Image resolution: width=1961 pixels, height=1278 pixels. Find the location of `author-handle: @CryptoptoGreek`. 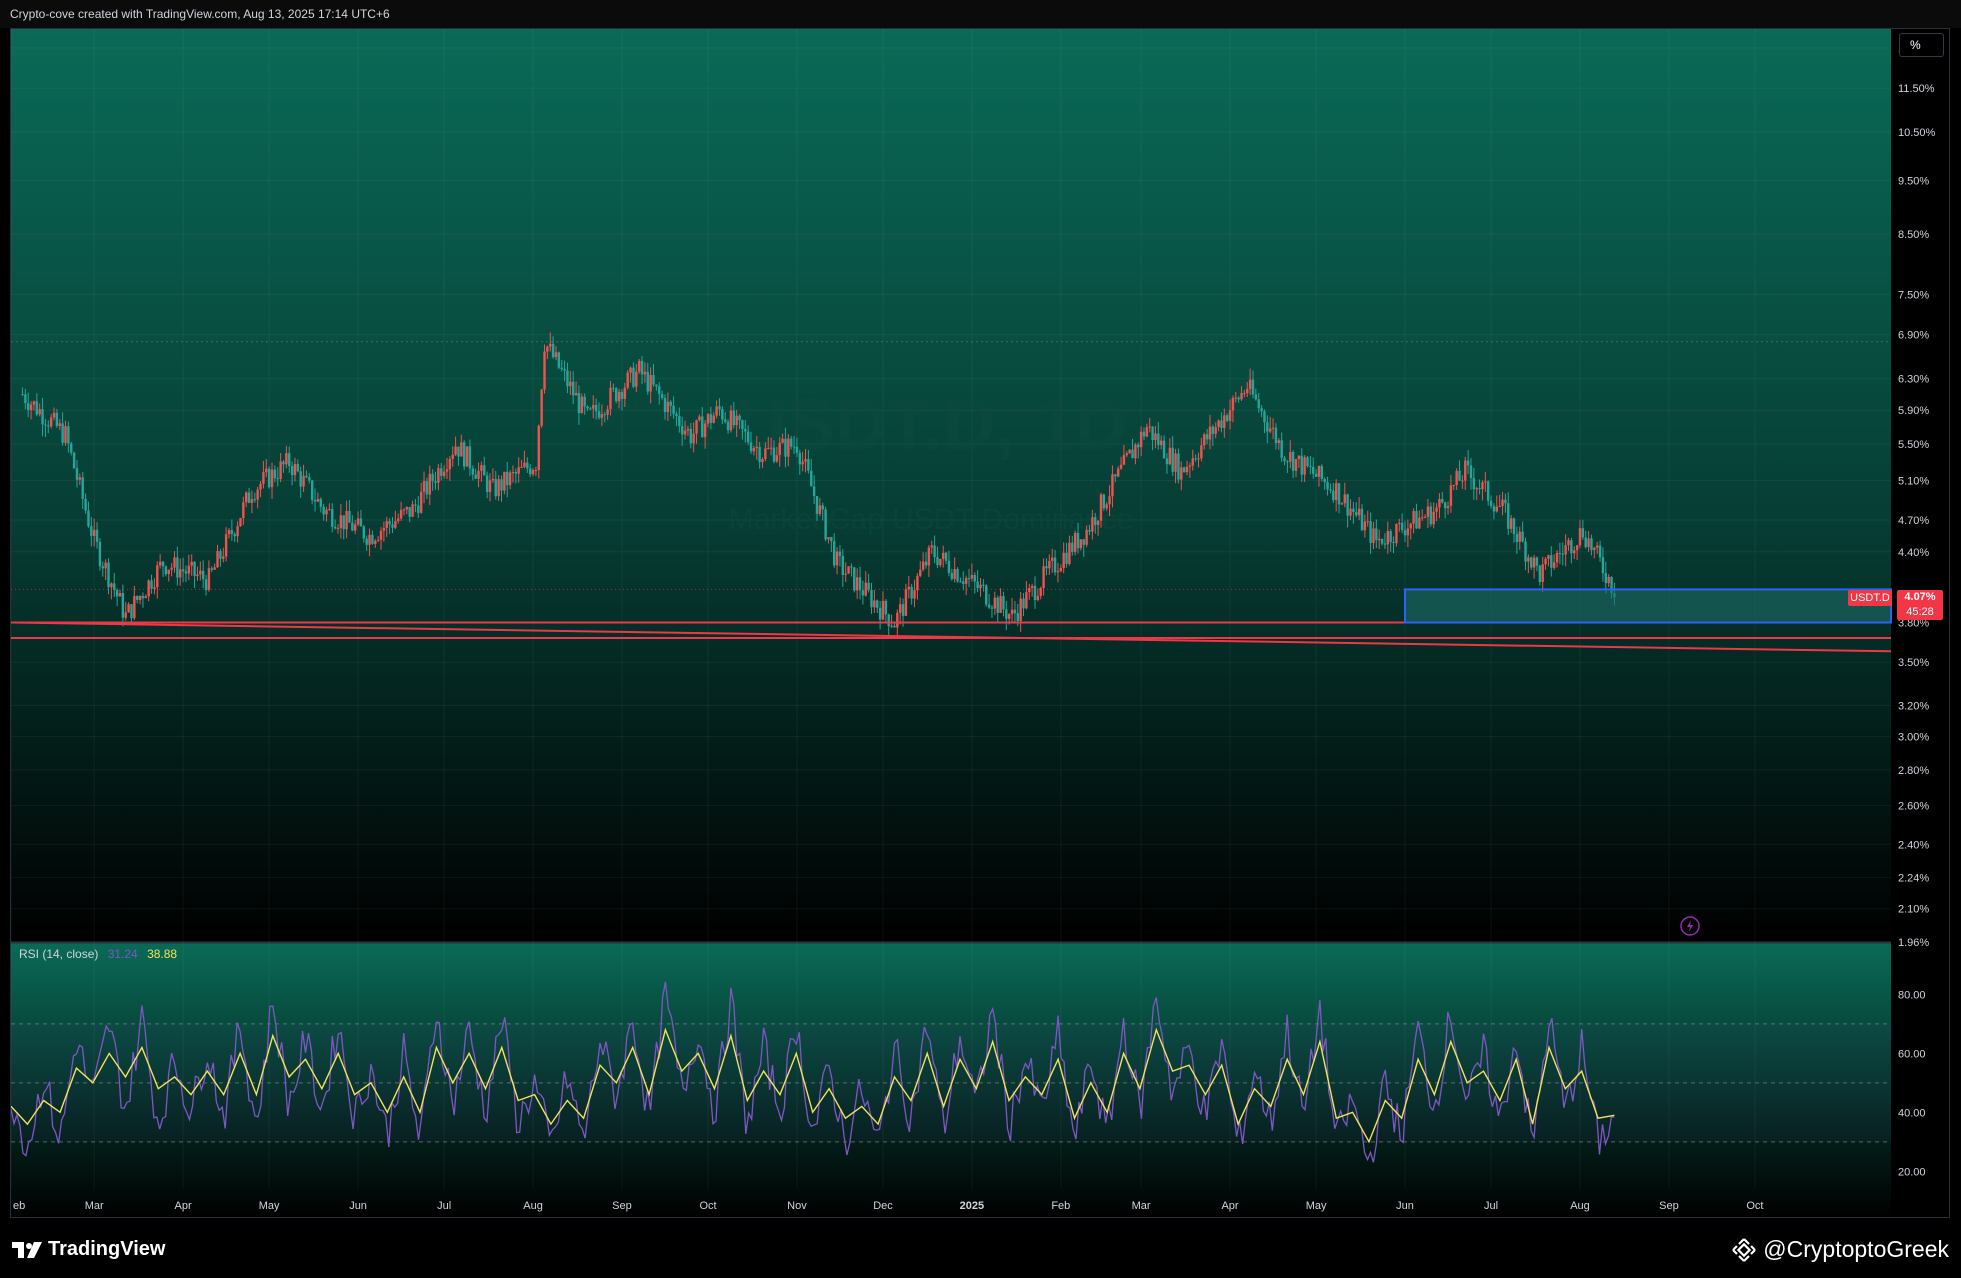

author-handle: @CryptoptoGreek is located at coordinates (1856, 1249).